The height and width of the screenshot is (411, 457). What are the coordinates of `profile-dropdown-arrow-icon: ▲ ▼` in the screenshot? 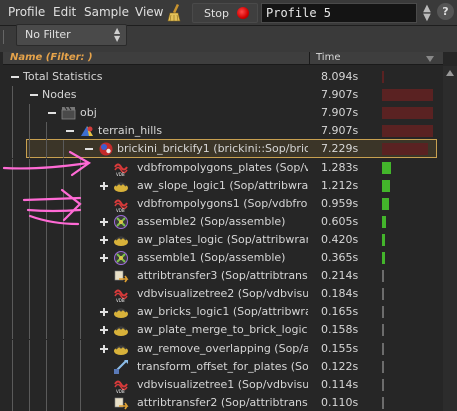 It's located at (427, 13).